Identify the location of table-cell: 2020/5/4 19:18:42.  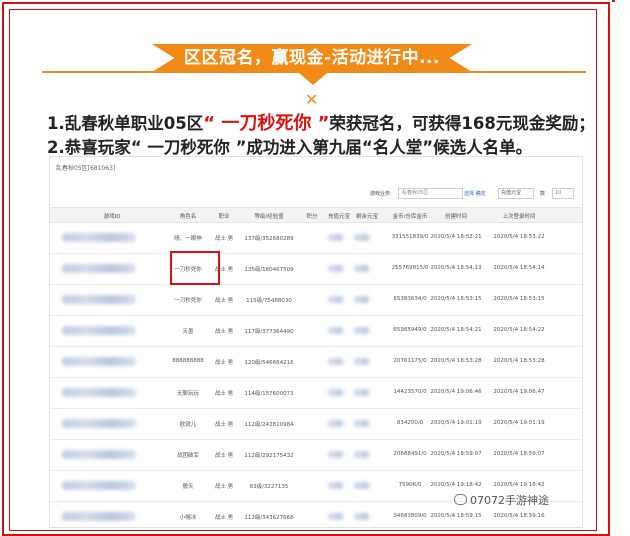
(519, 485).